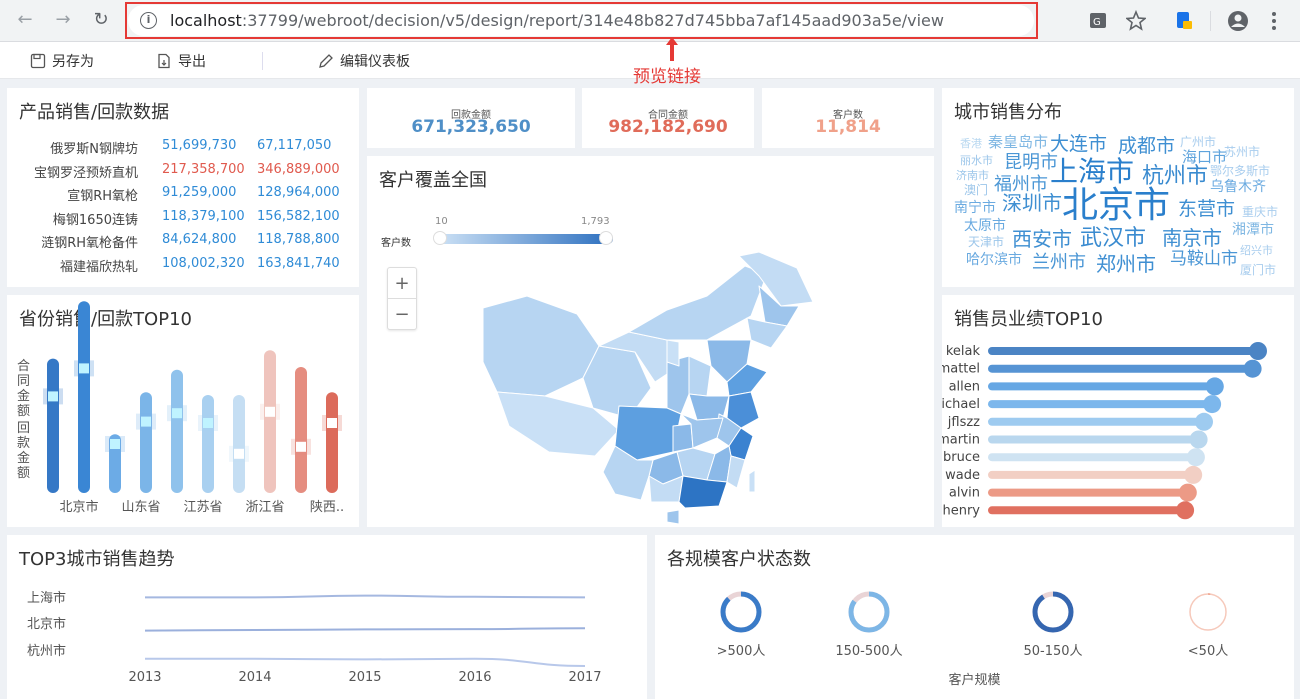  I want to click on forward-icon: →, so click(63, 20).